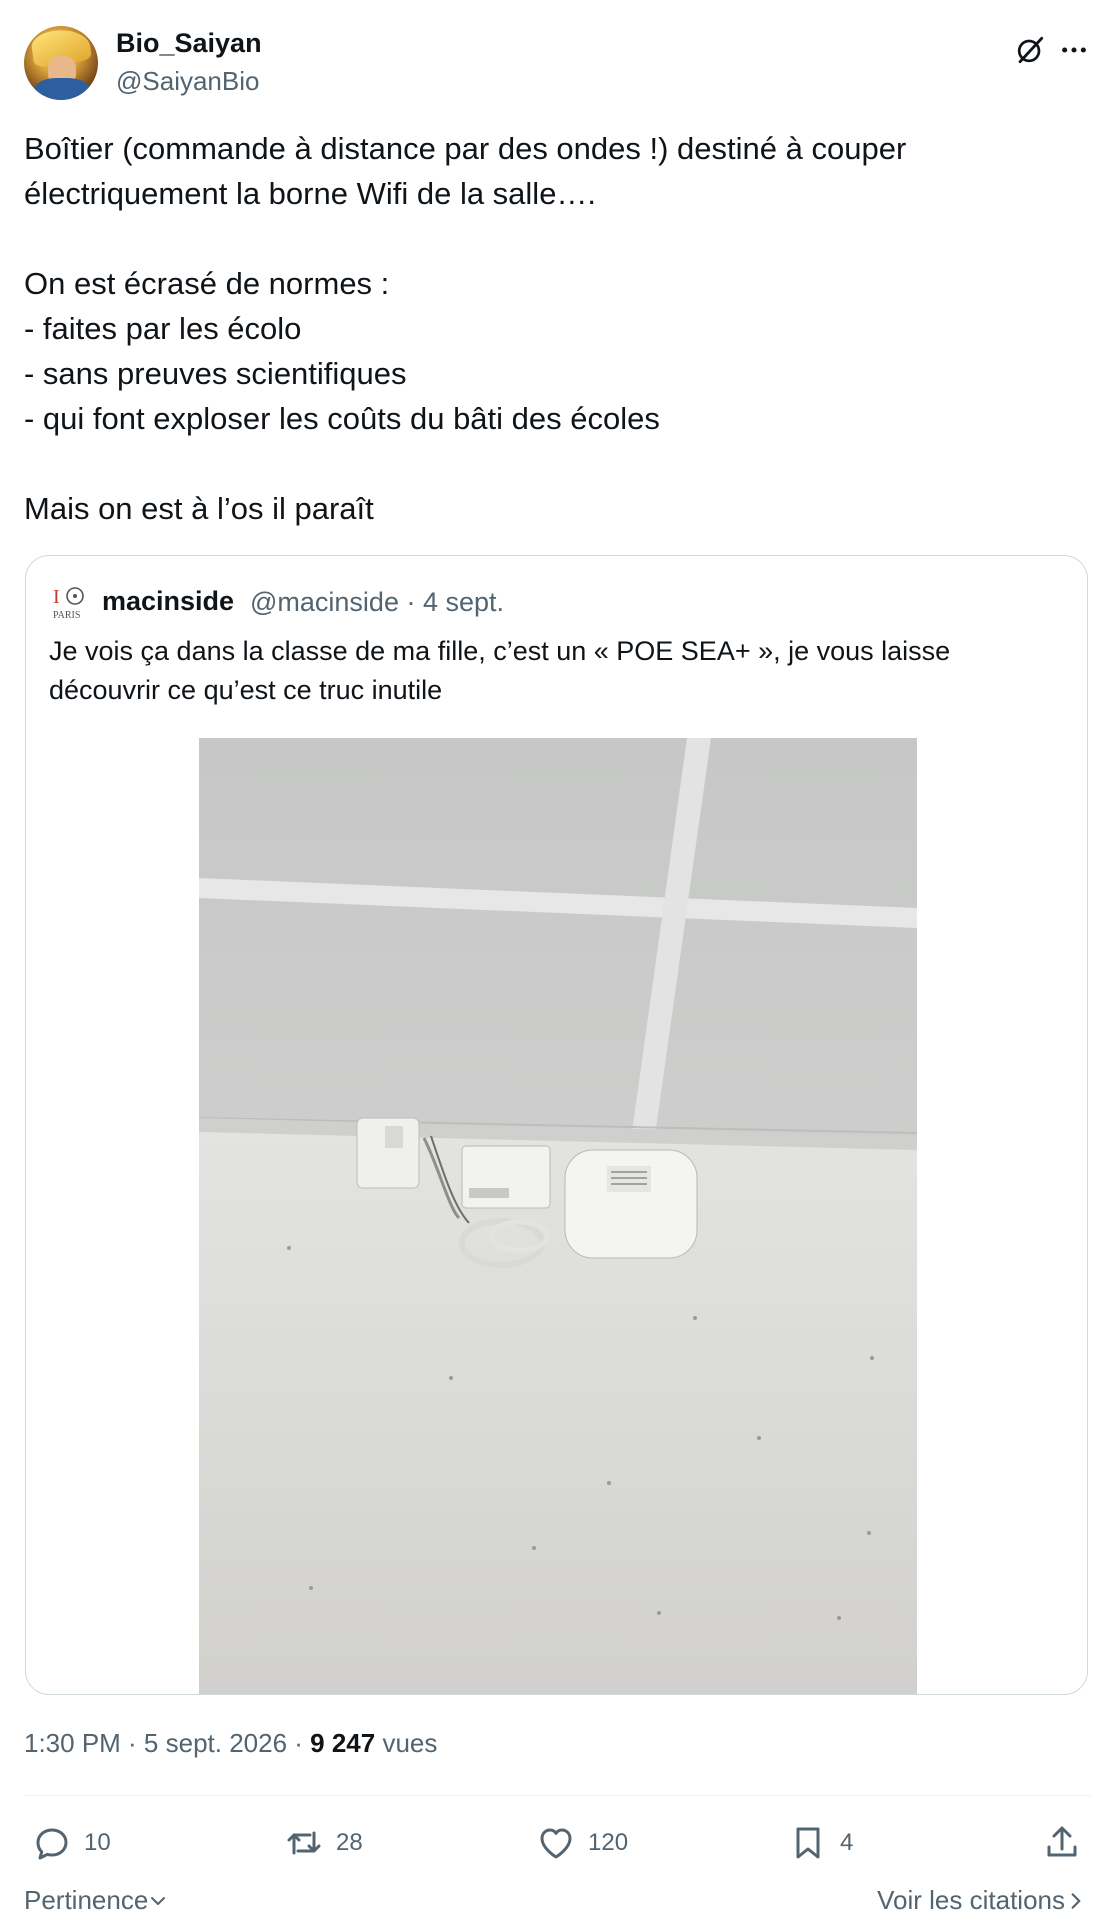  I want to click on svg-text: PARIS, so click(66, 615).